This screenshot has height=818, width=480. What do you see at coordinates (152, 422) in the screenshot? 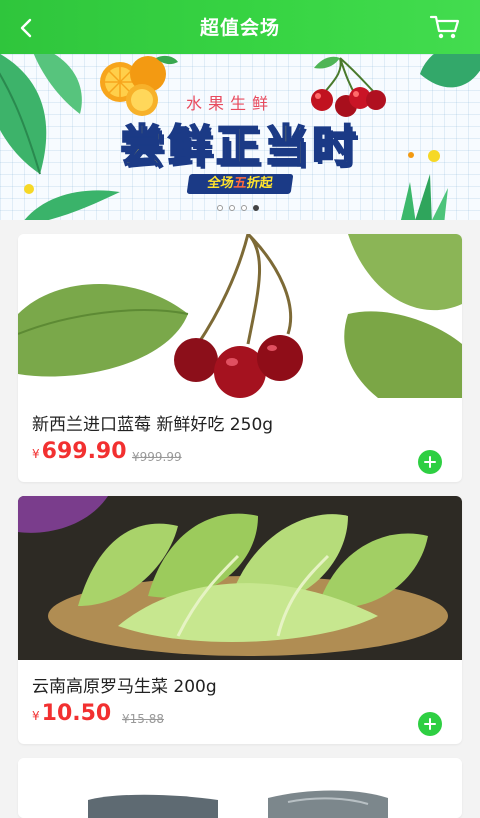
I see `product-name: 新西兰进口蓝莓 新鲜好吃 250g` at bounding box center [152, 422].